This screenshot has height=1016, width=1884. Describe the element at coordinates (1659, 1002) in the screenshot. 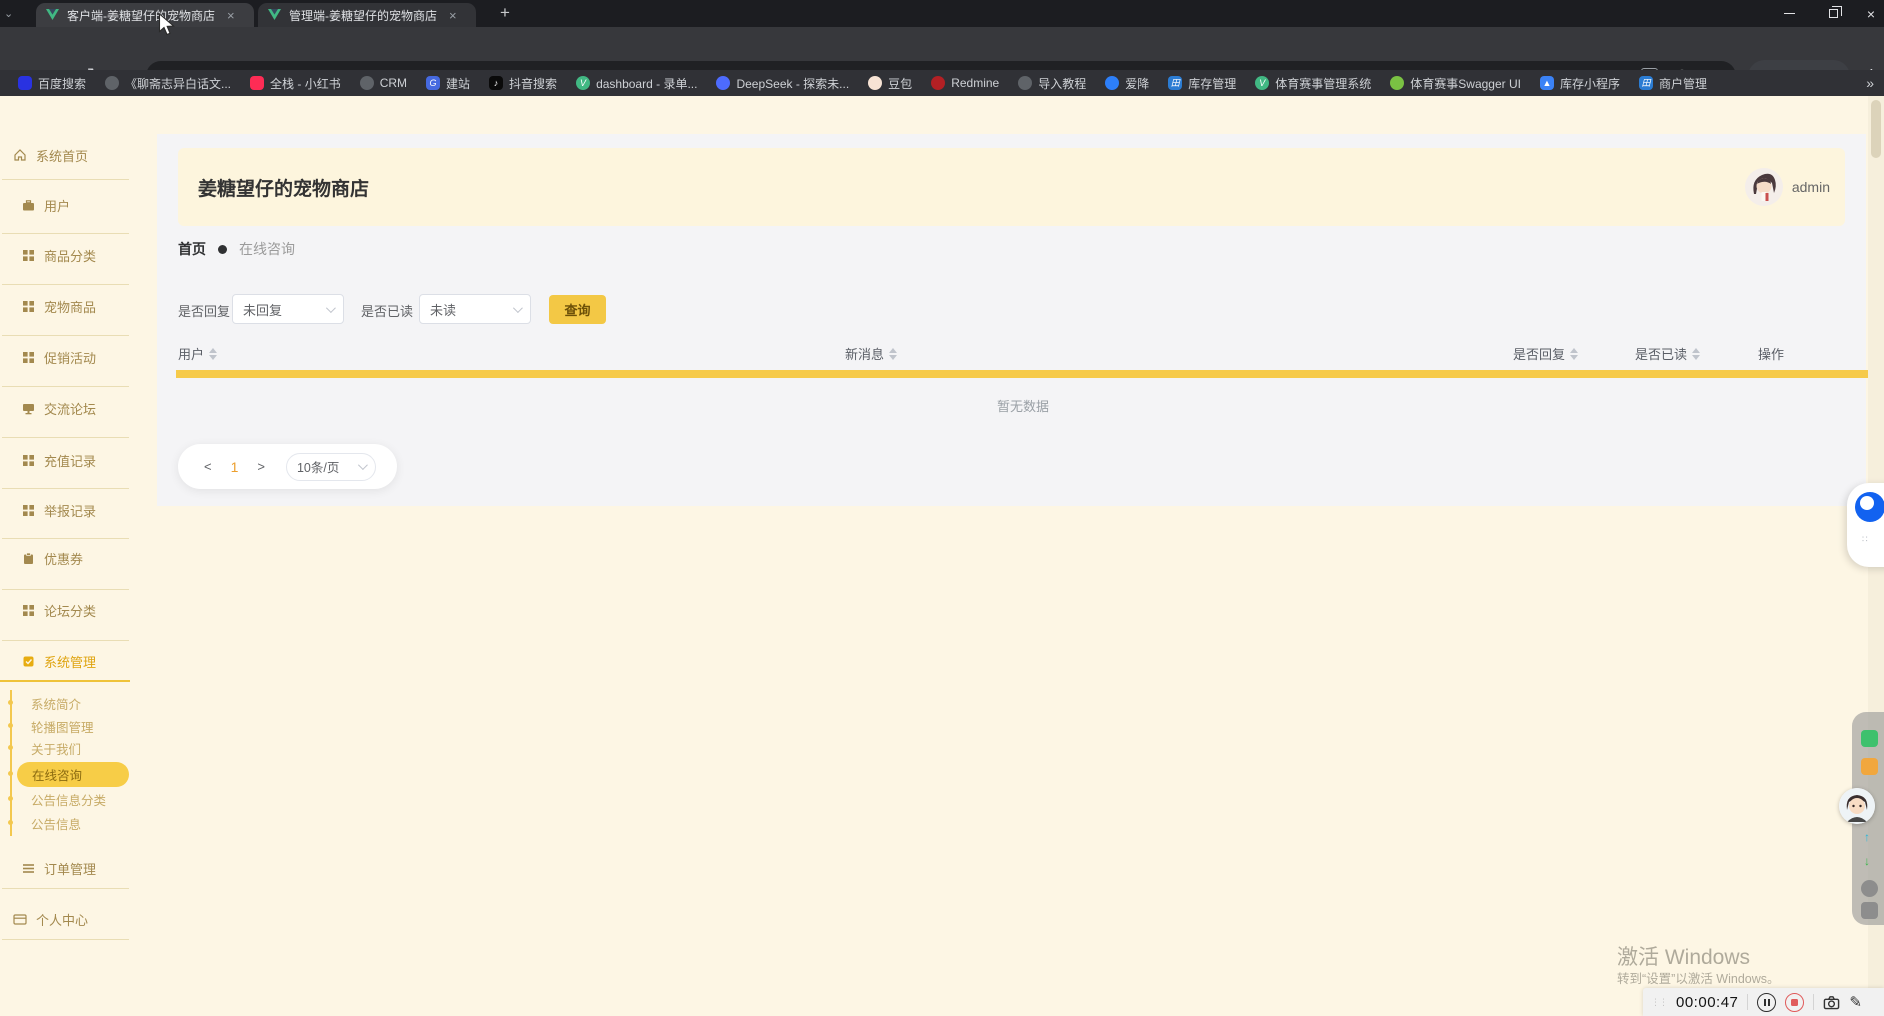

I see `recorder-drag-handle: ⋮⋮` at that location.